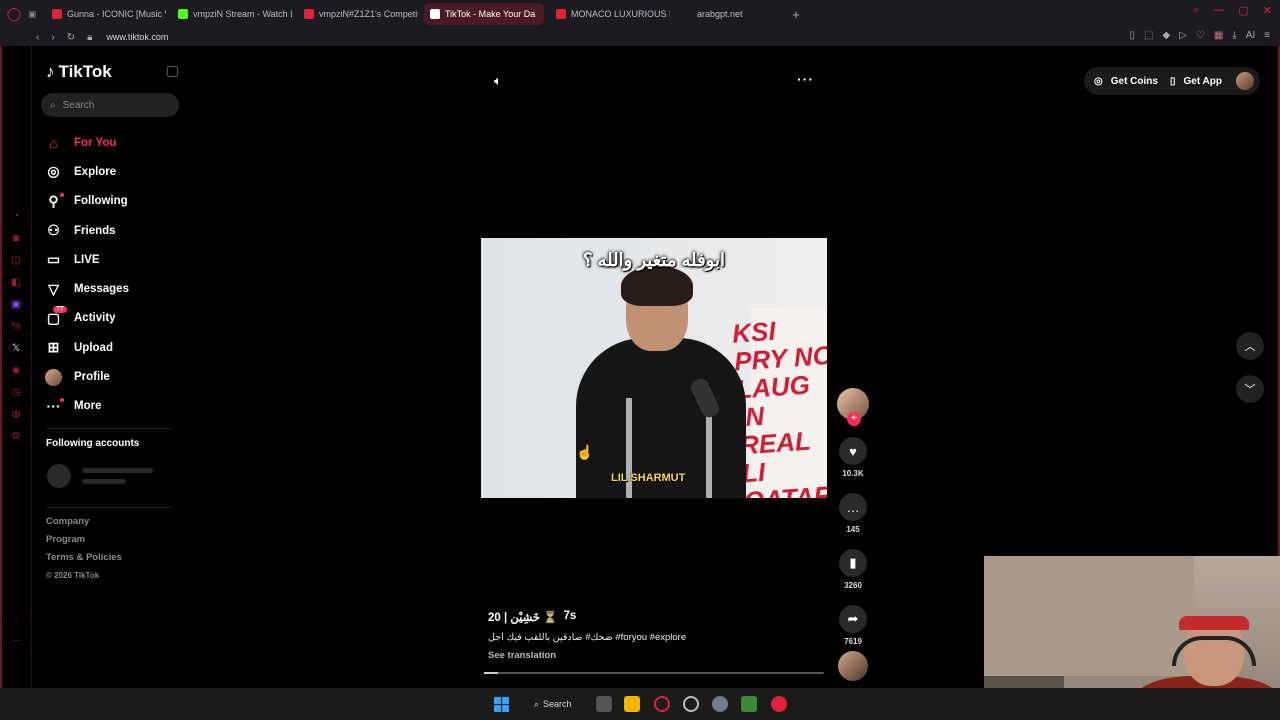  I want to click on new-tab-button: +, so click(796, 14).